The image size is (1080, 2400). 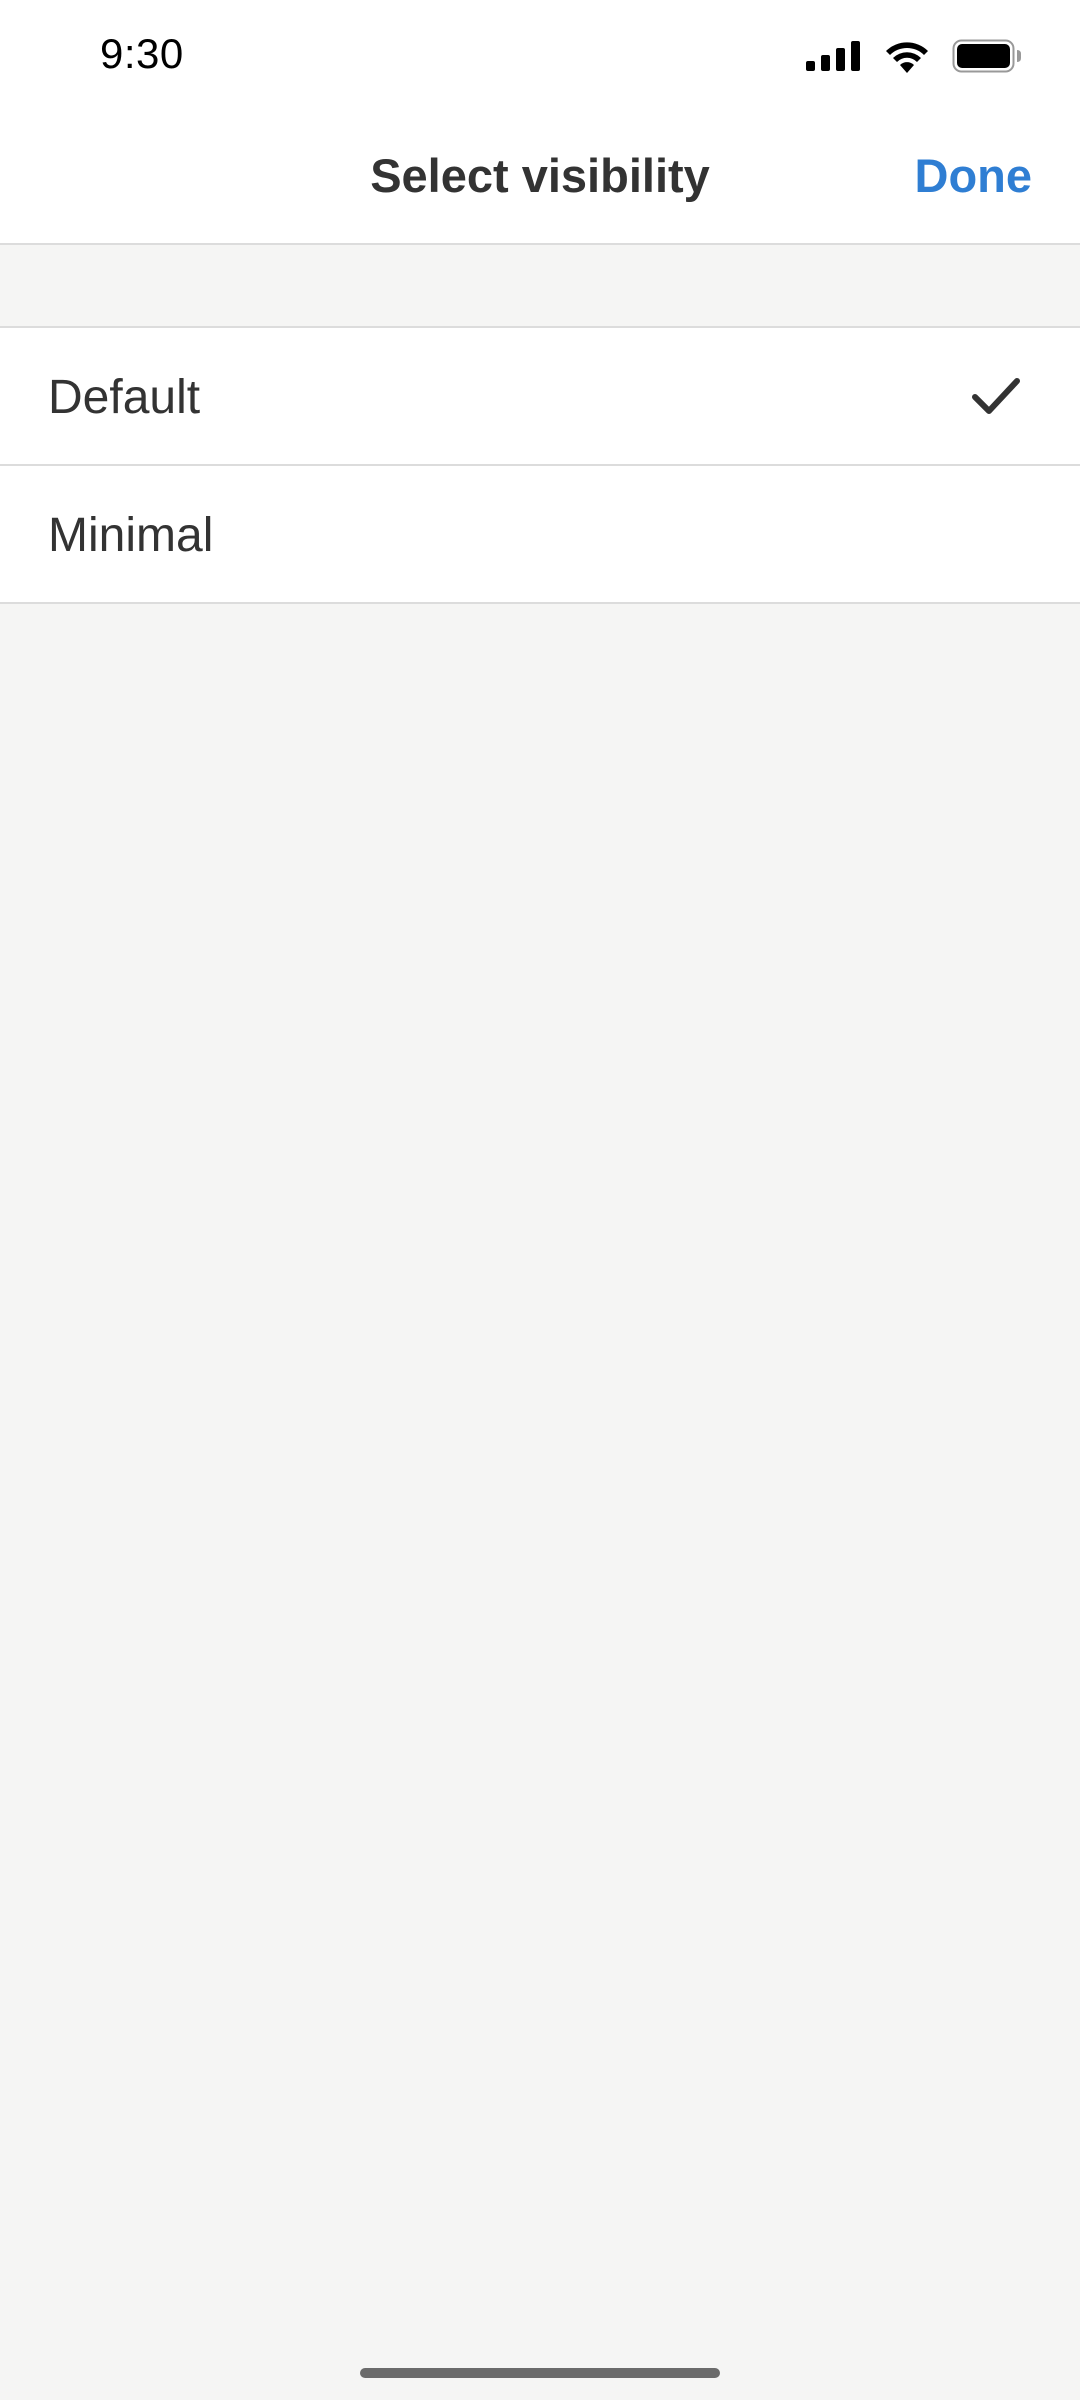 I want to click on option-label: Minimal, so click(x=131, y=535).